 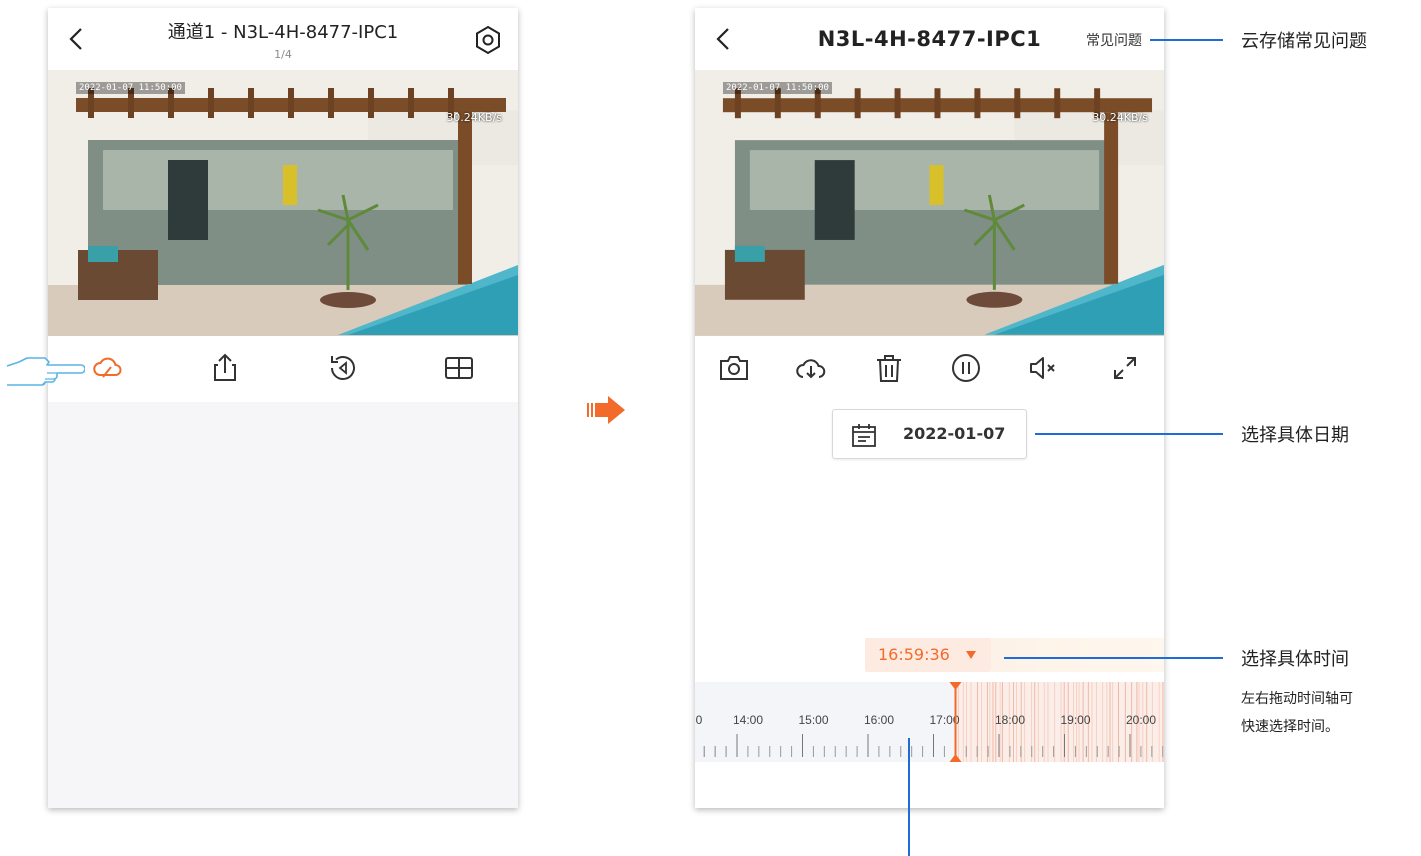 I want to click on timeline-ruler: 0 14:00 15:00 16:00 17:00 18:00 19:00 20:00, so click(x=930, y=722).